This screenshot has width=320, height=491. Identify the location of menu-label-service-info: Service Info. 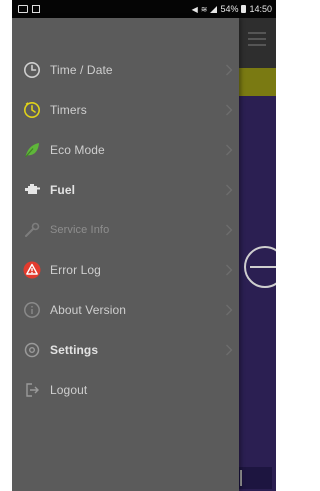
(80, 230).